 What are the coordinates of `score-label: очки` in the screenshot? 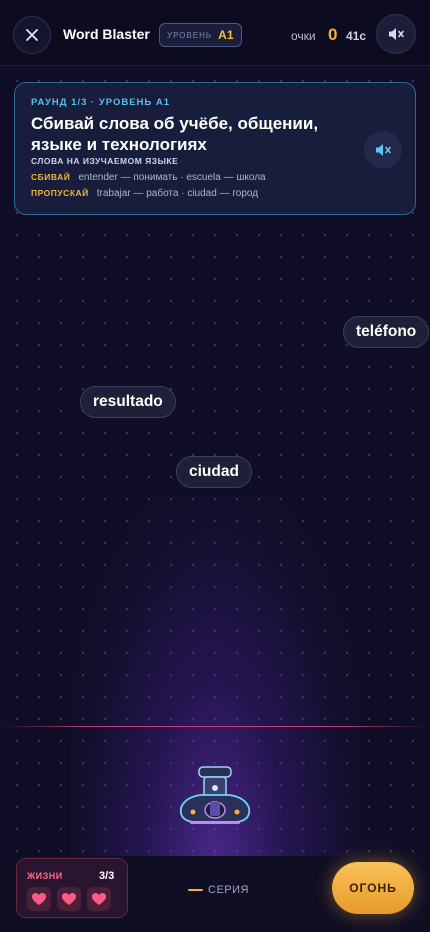 It's located at (303, 36).